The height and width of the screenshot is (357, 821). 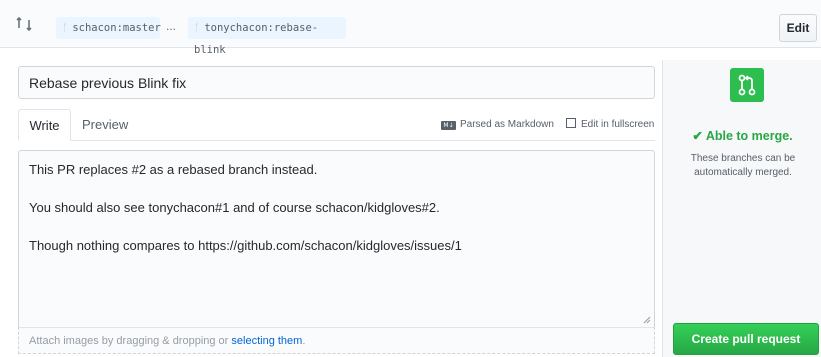 I want to click on head-branch-label: tonychacon:rebase-blink, so click(x=256, y=39).